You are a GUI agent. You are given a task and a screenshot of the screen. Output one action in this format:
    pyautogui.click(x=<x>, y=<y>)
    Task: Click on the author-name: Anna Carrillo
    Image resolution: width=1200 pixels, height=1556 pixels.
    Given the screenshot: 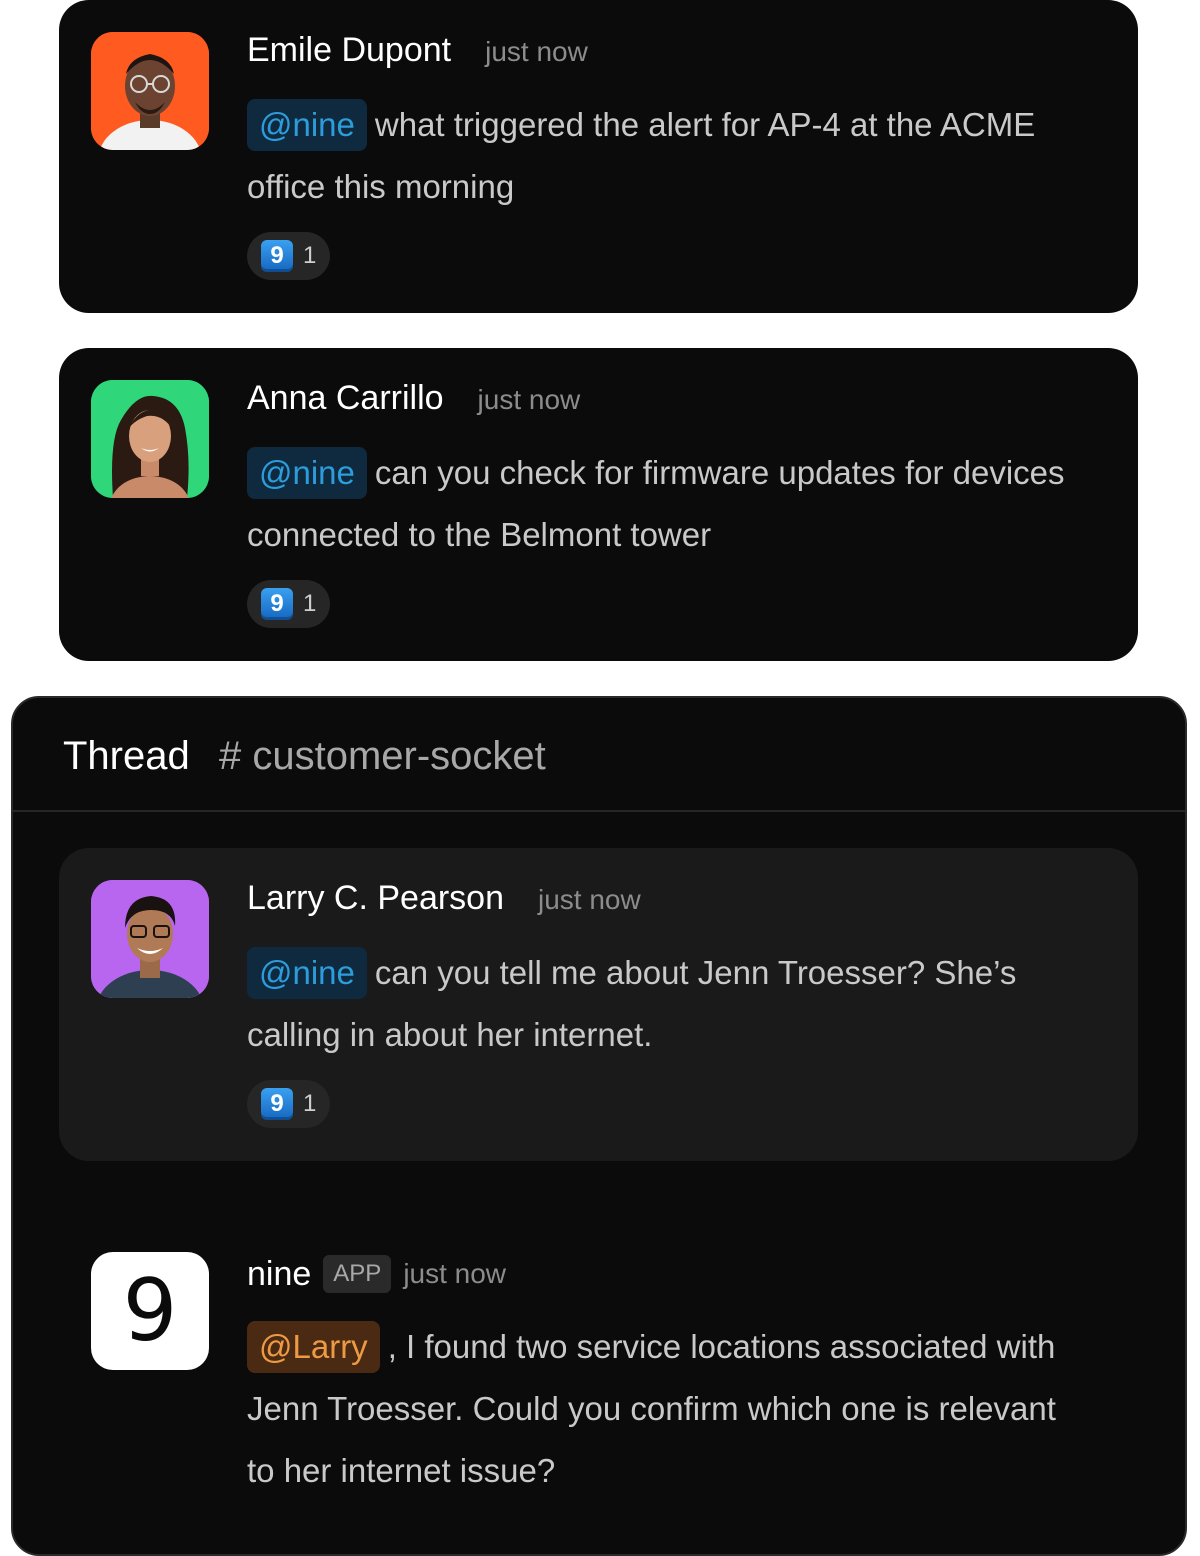 What is the action you would take?
    pyautogui.click(x=345, y=398)
    